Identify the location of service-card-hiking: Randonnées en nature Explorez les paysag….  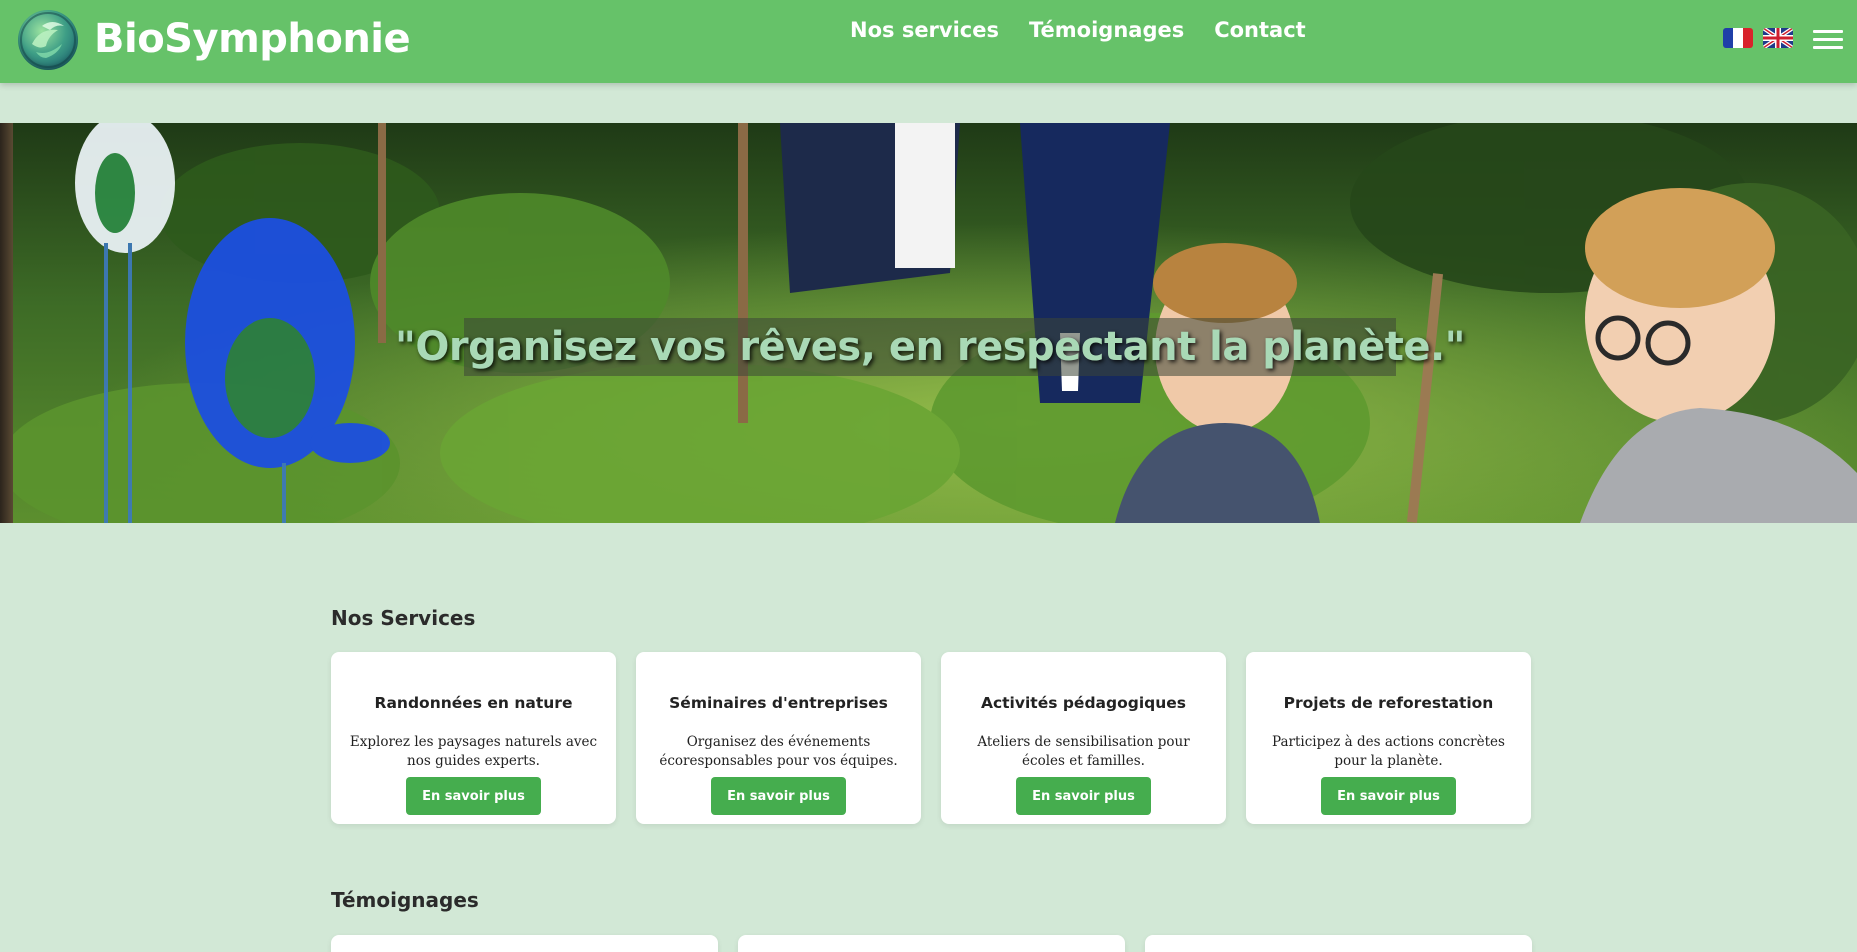
(473, 738).